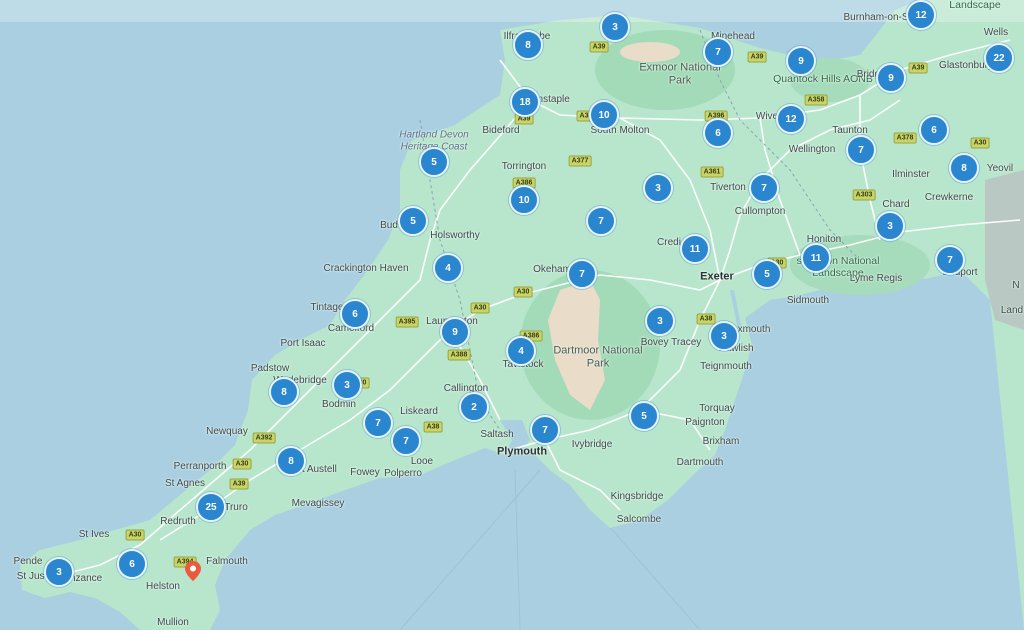 Image resolution: width=1024 pixels, height=630 pixels. Describe the element at coordinates (264, 438) in the screenshot. I see `road-shield-a392: A392` at that location.